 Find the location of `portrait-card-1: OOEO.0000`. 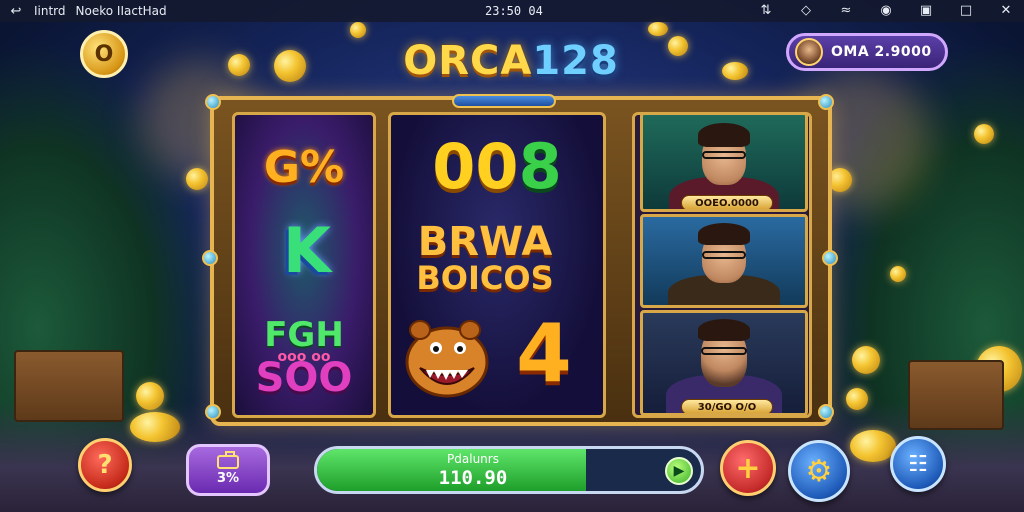

portrait-card-1: OOEO.0000 is located at coordinates (724, 162).